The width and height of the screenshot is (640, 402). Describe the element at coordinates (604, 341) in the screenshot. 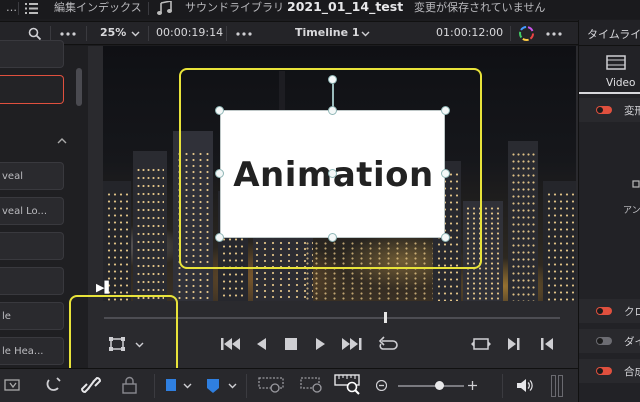

I see `toggle-off-icon` at that location.